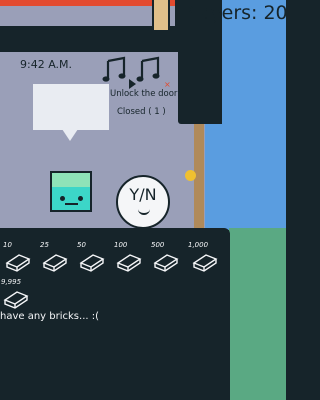  What do you see at coordinates (143, 194) in the screenshot?
I see `avatar-text: Y/N` at bounding box center [143, 194].